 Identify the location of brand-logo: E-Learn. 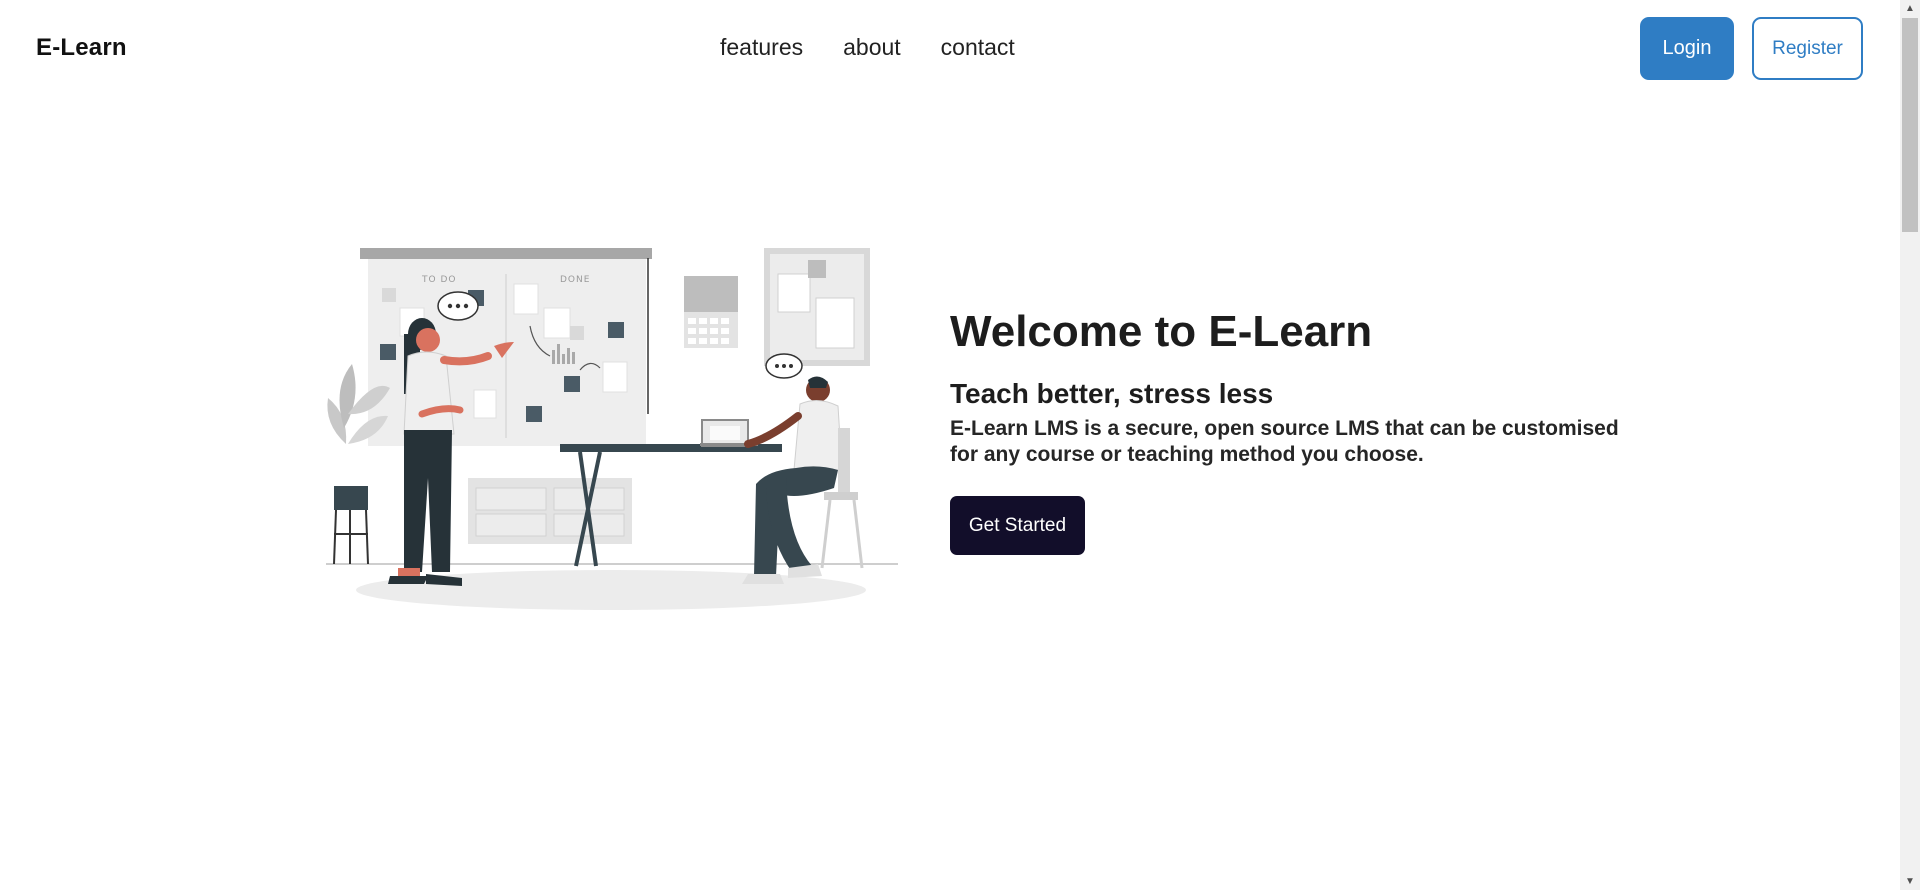
(81, 48).